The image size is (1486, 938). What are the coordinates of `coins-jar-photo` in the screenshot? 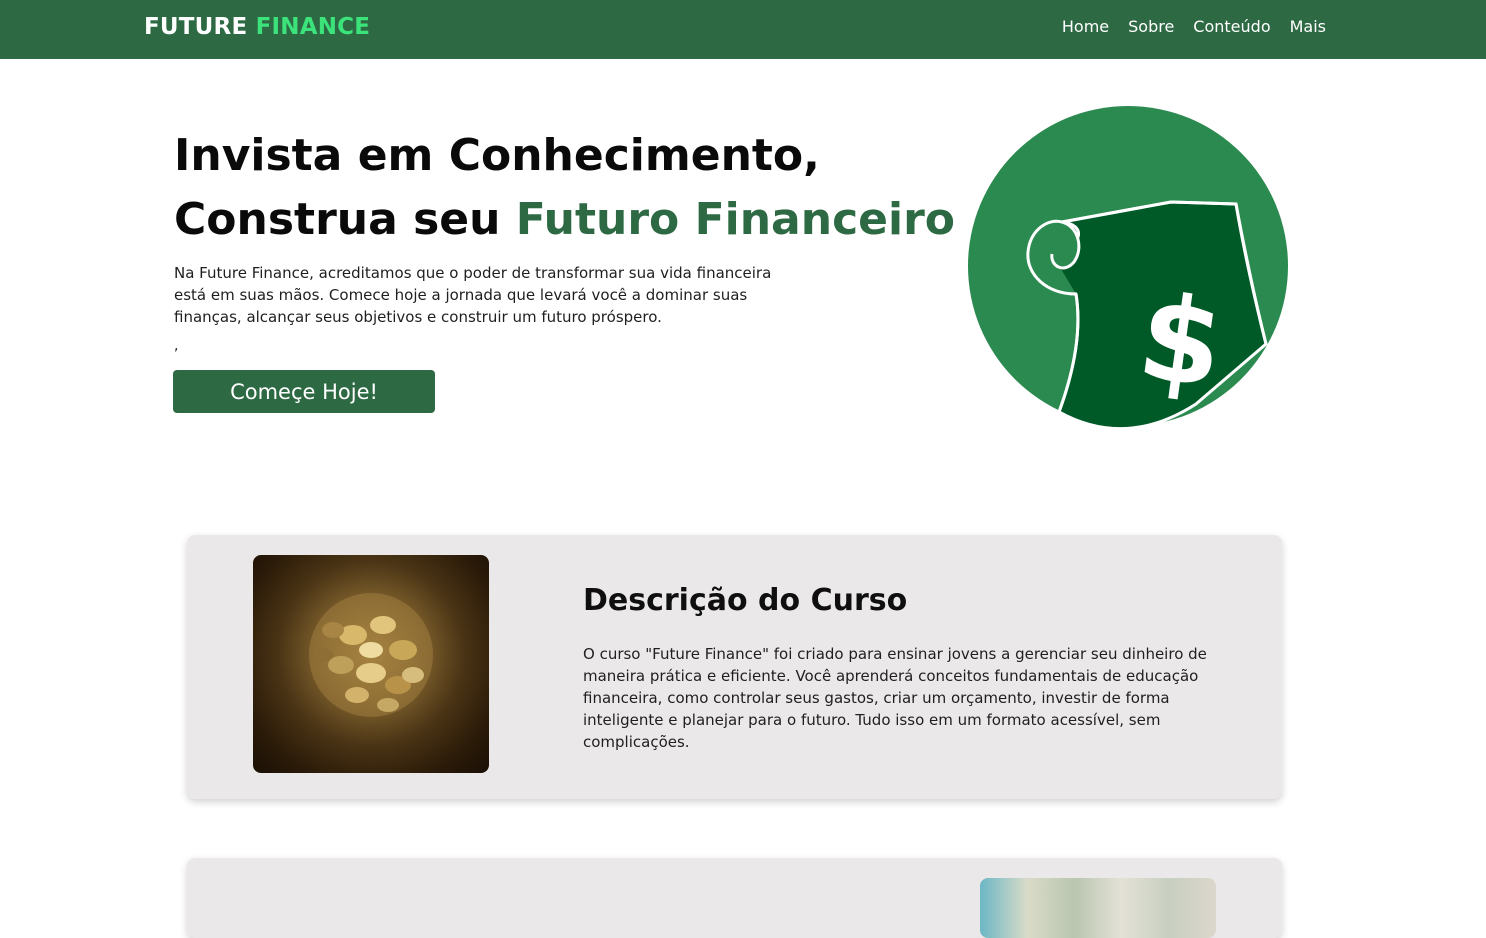 It's located at (371, 664).